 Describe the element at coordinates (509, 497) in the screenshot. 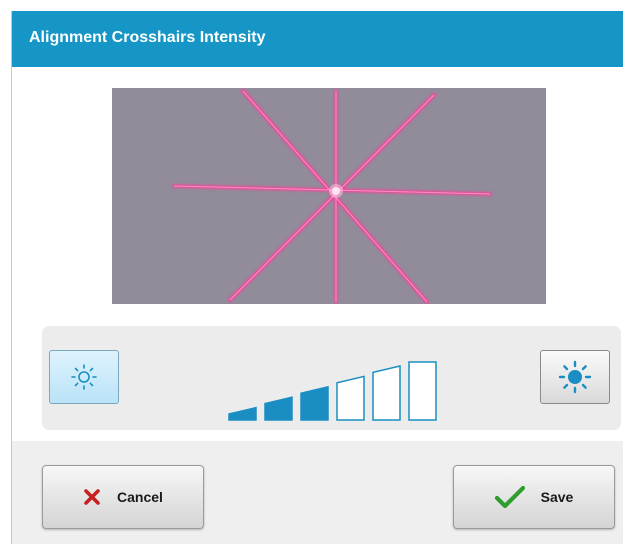

I see `checkmark-icon` at that location.